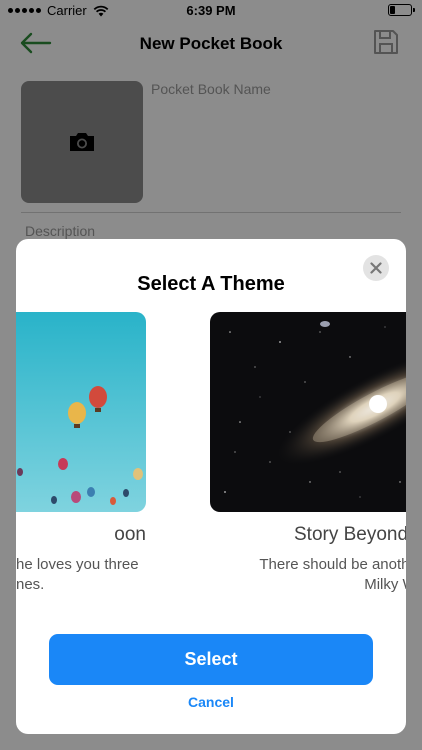  I want to click on theme-card-balloons: oon he loves you three nes., so click(81, 452).